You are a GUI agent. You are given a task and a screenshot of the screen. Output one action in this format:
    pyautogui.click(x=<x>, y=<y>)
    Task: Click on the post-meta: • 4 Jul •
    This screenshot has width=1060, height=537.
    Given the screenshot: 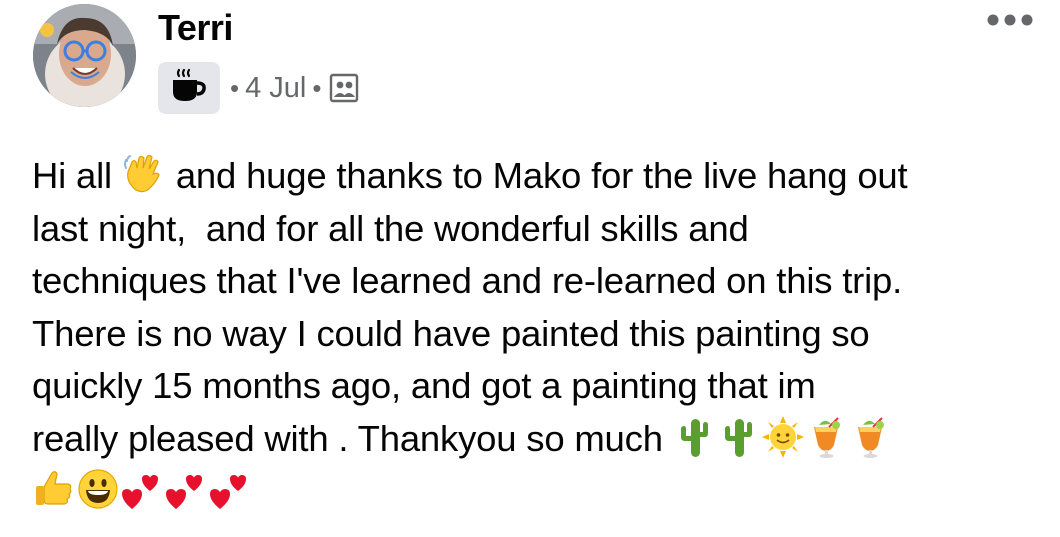 What is the action you would take?
    pyautogui.click(x=258, y=88)
    